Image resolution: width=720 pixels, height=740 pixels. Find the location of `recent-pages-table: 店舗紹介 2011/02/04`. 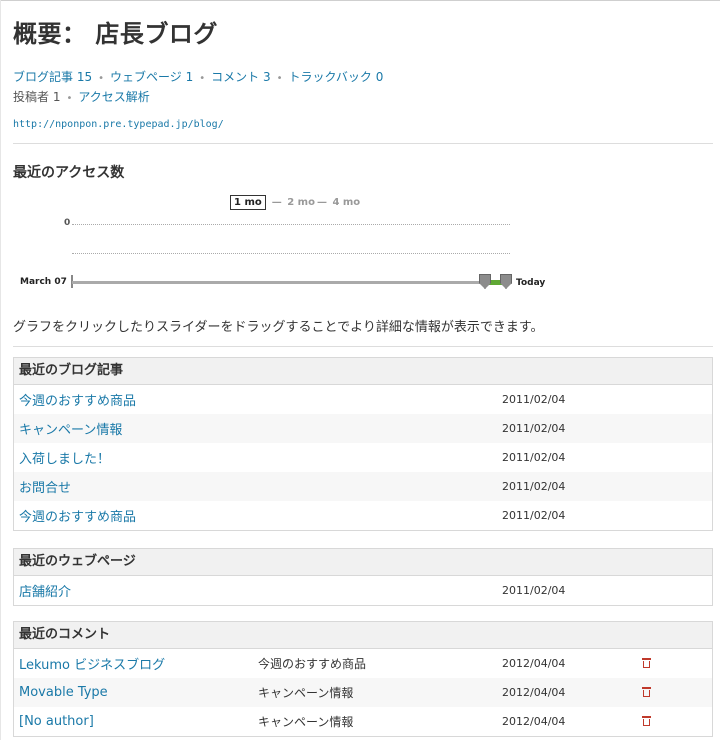

recent-pages-table: 店舗紹介 2011/02/04 is located at coordinates (363, 590).